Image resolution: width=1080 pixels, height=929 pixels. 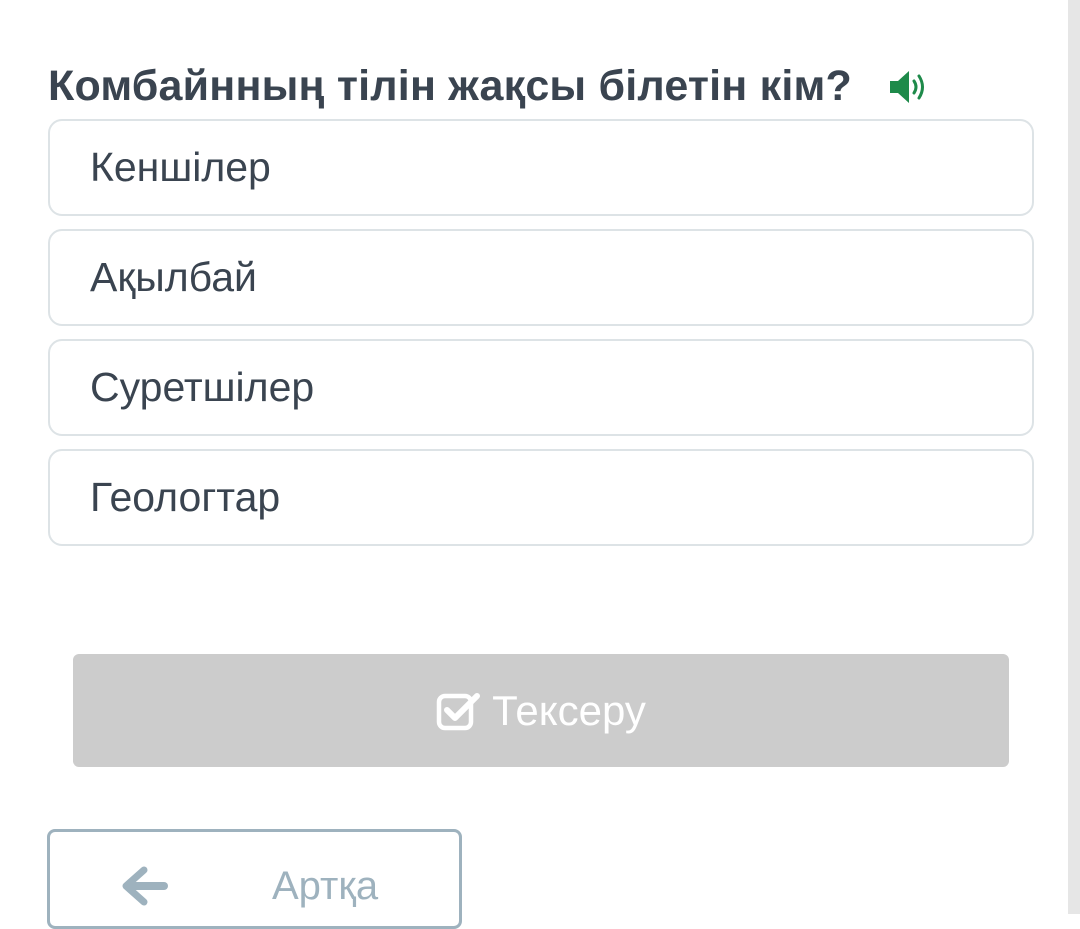 I want to click on question-row: Комбайнның тілін жақсы білетін кім?, so click(x=489, y=86).